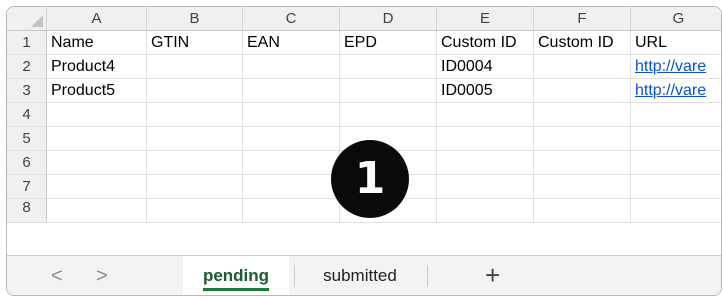 Image resolution: width=723 pixels, height=298 pixels. What do you see at coordinates (97, 91) in the screenshot?
I see `cell-a3: Product5` at bounding box center [97, 91].